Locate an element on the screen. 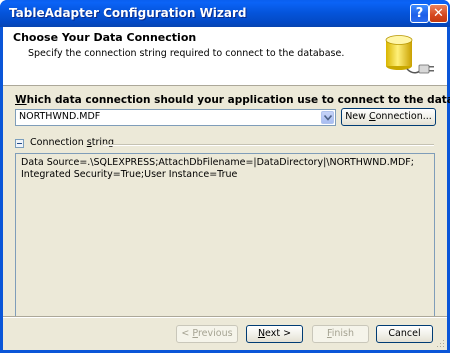  chevron-down-icon is located at coordinates (327, 117).